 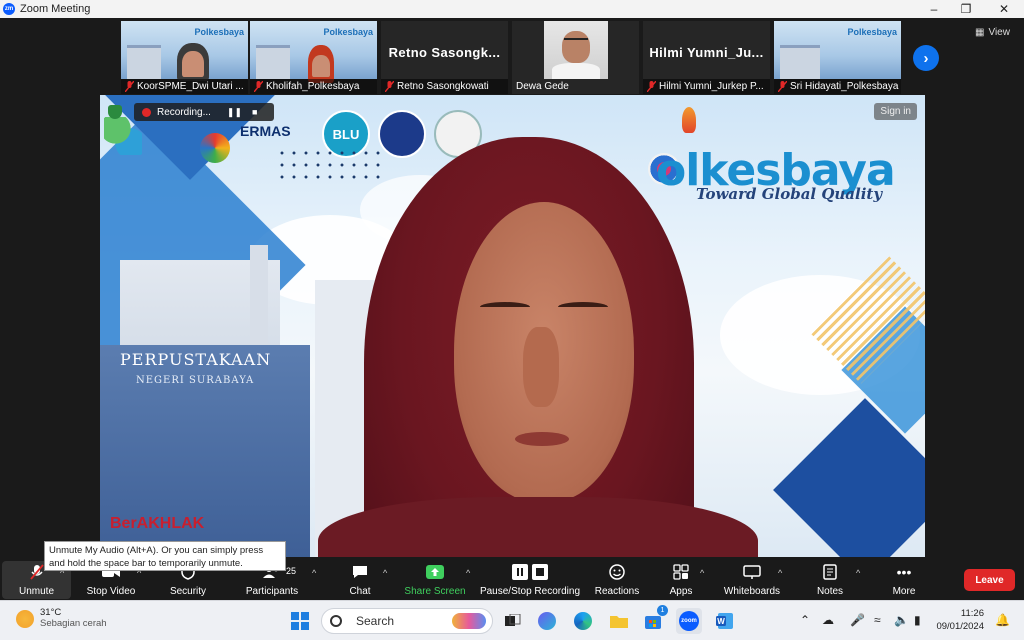 I want to click on building-sign: PERPUSTAKAAN, so click(x=196, y=359).